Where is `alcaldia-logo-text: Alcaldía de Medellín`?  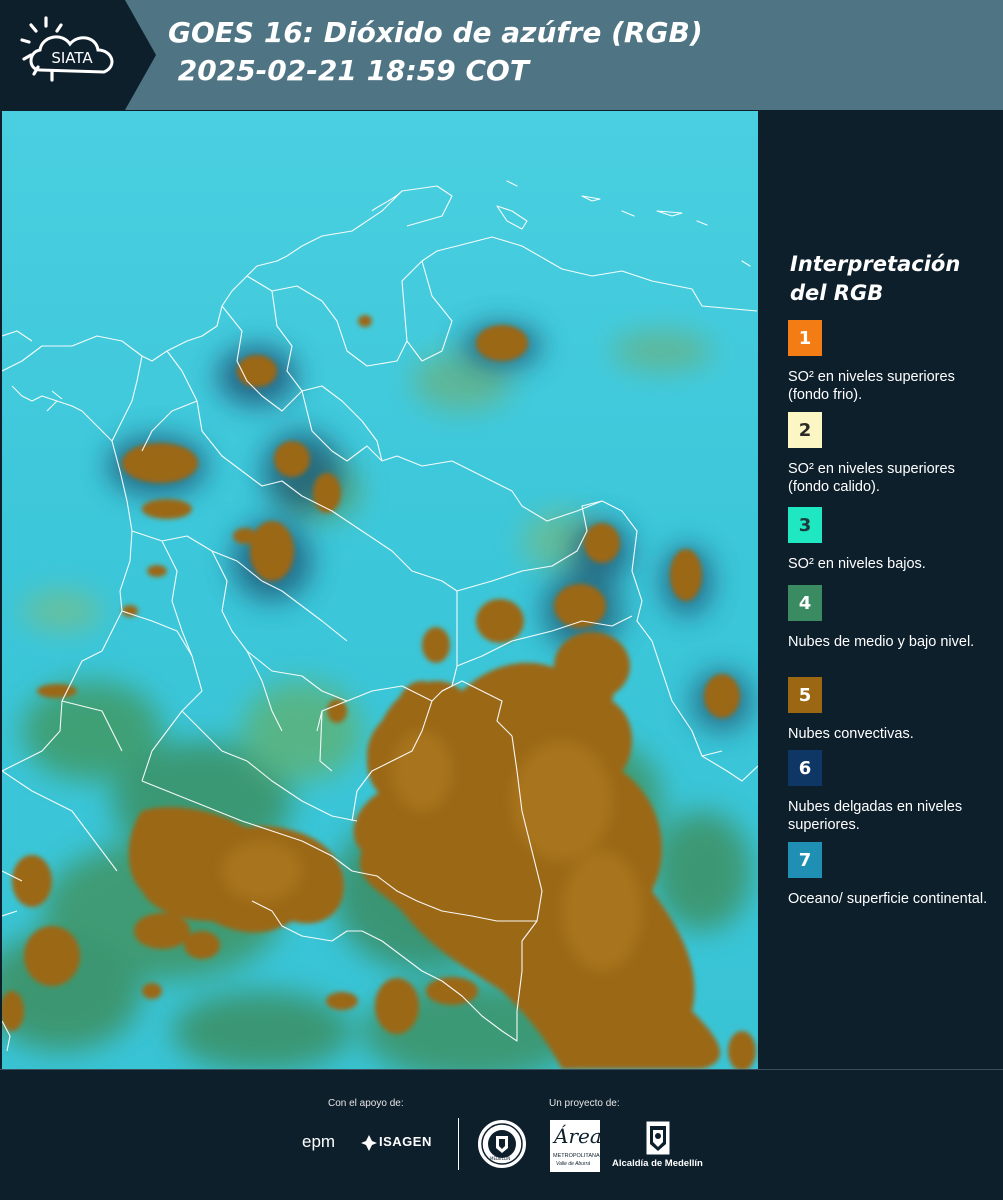 alcaldia-logo-text: Alcaldía de Medellín is located at coordinates (657, 1163).